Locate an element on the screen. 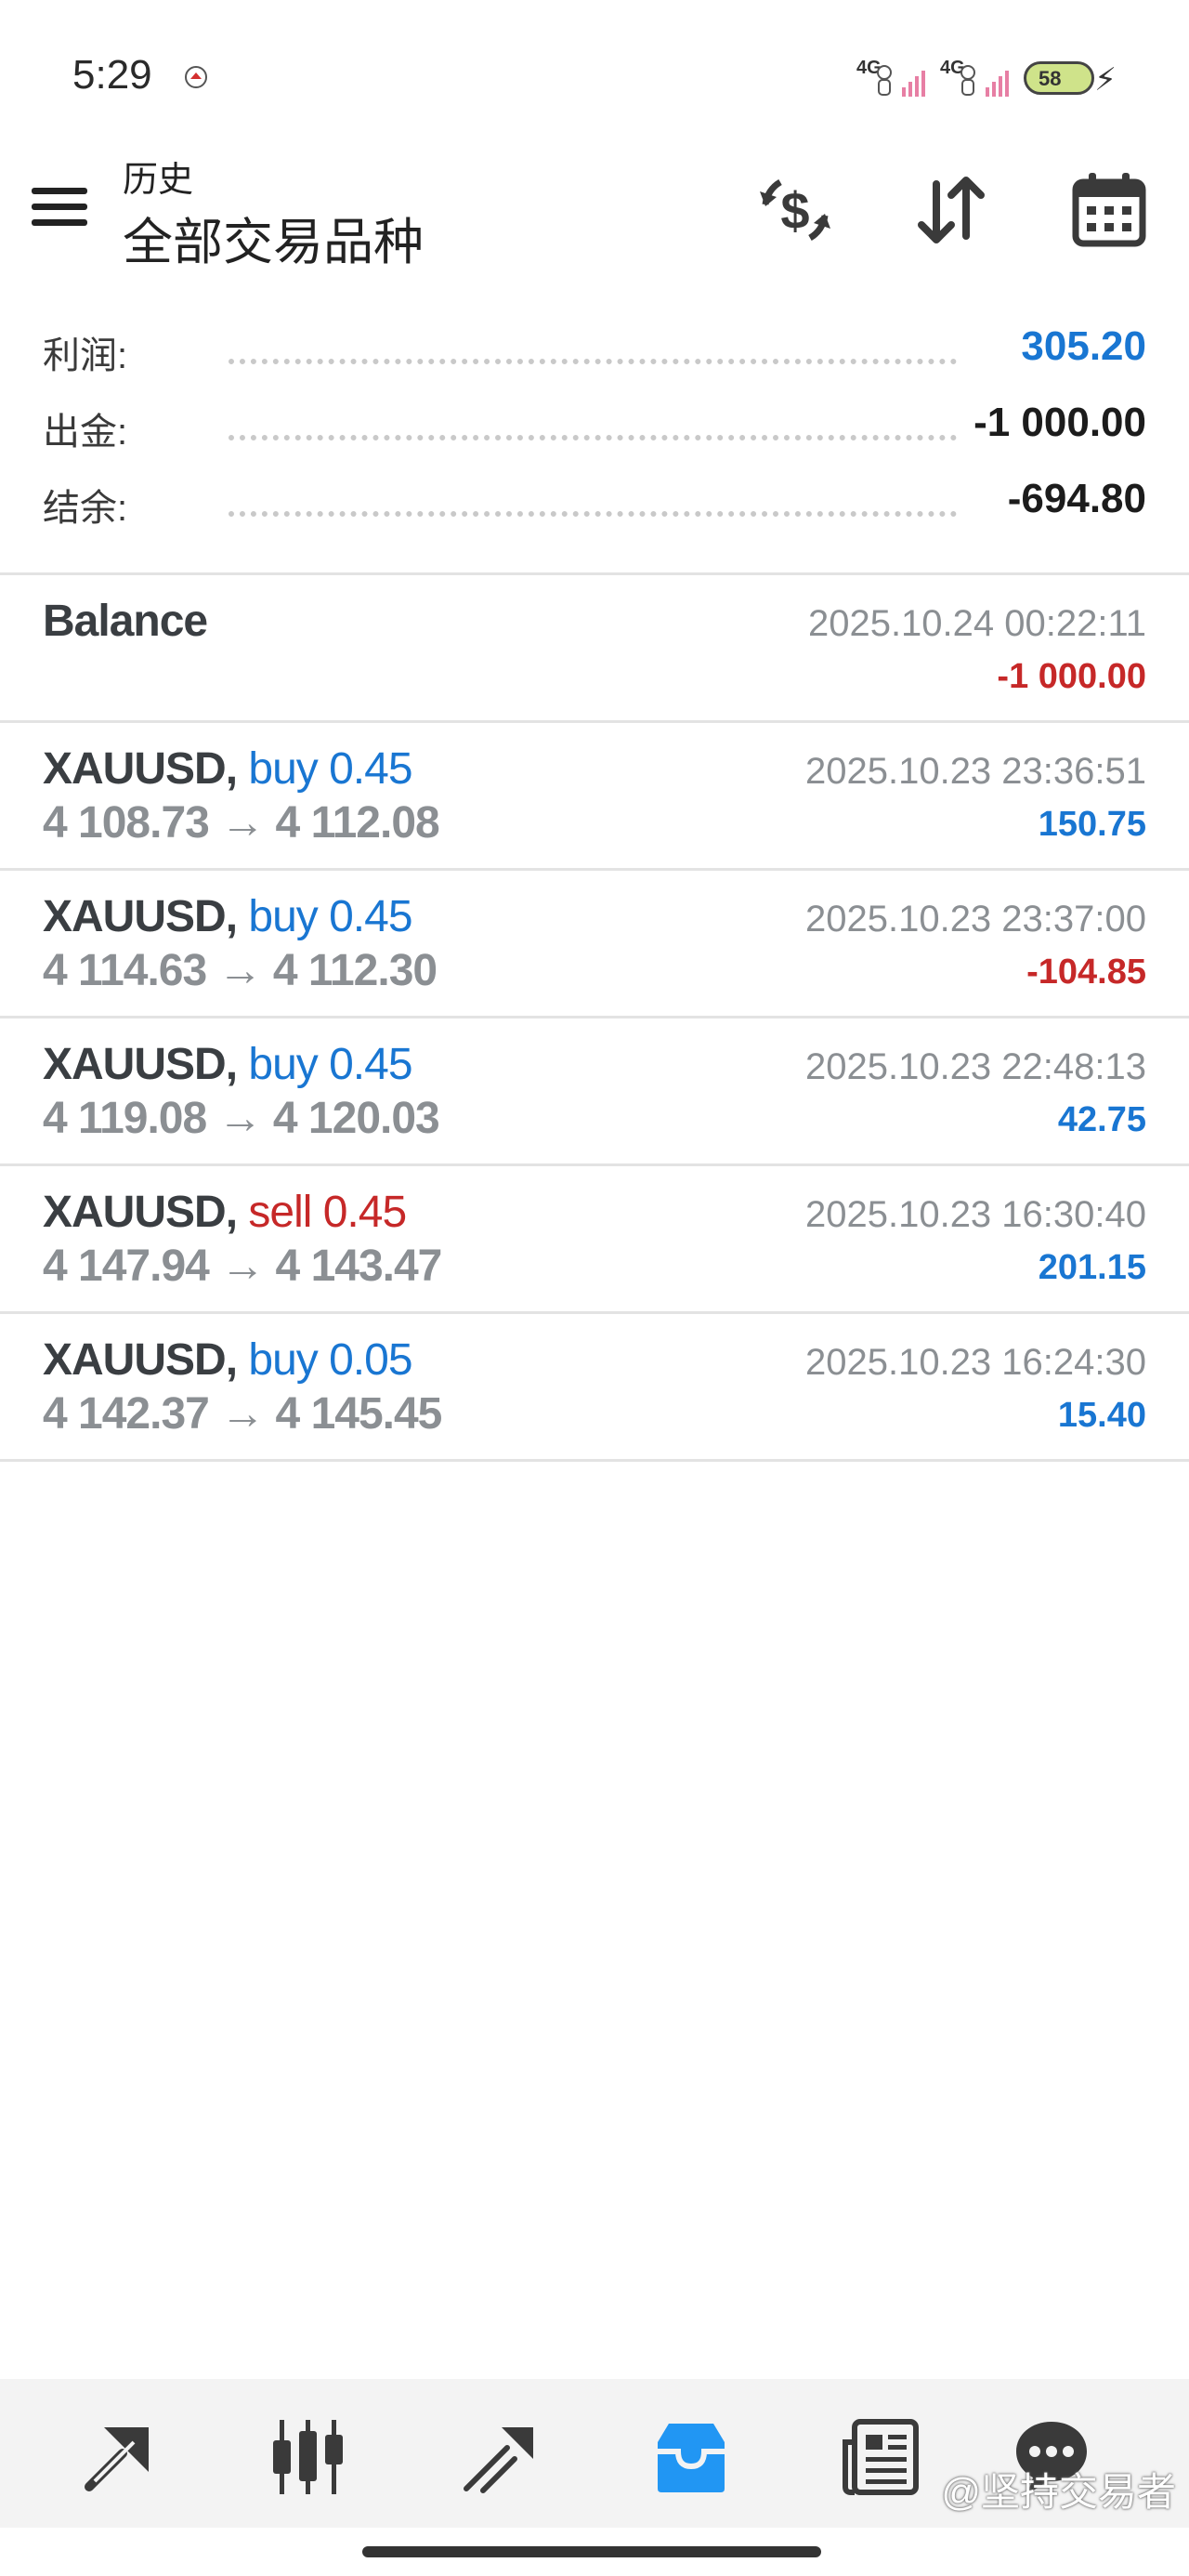  balance-label: 结余: is located at coordinates (85, 508).